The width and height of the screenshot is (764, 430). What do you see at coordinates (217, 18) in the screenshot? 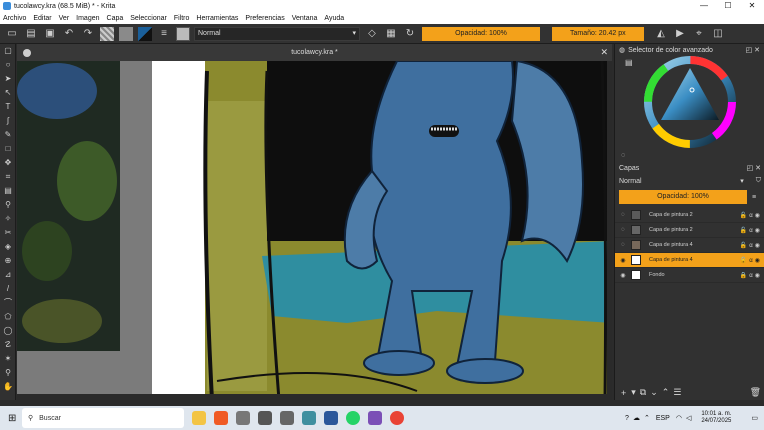
I see `menu-herramientas: Herramientas` at bounding box center [217, 18].